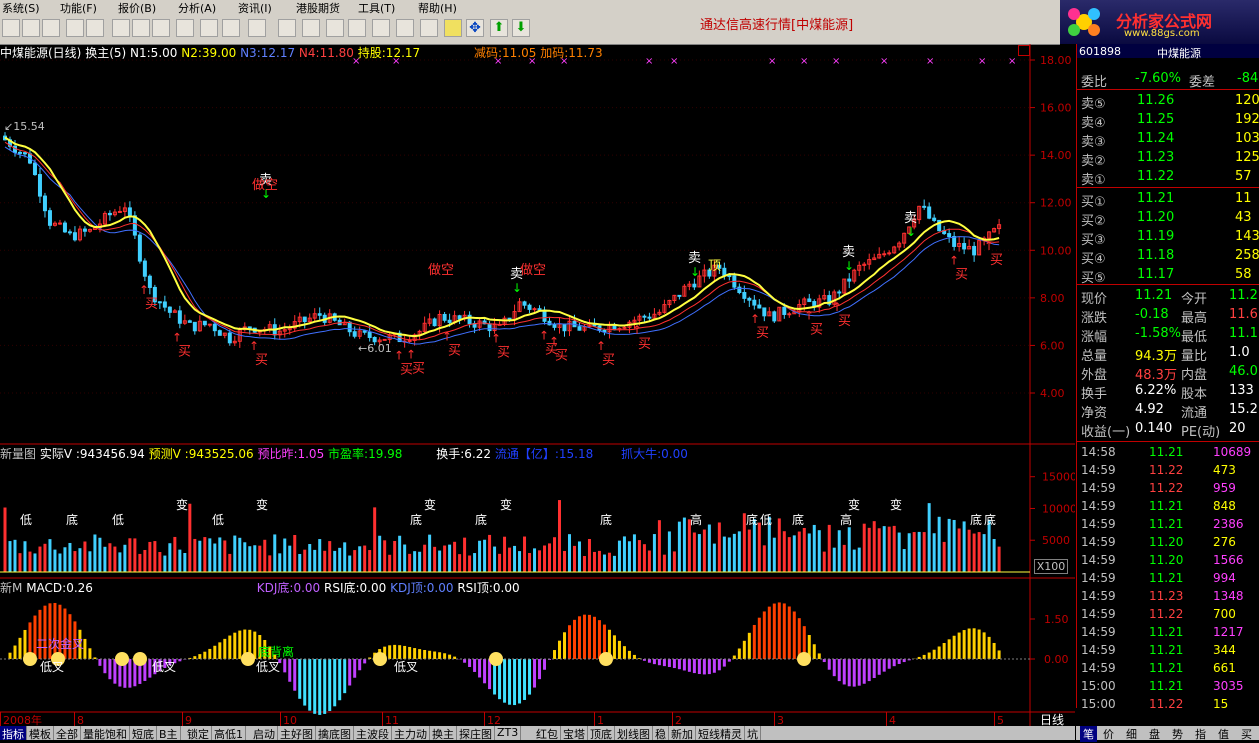 This screenshot has width=1259, height=743. Describe the element at coordinates (1024, 50) in the screenshot. I see `maximize-icon` at that location.